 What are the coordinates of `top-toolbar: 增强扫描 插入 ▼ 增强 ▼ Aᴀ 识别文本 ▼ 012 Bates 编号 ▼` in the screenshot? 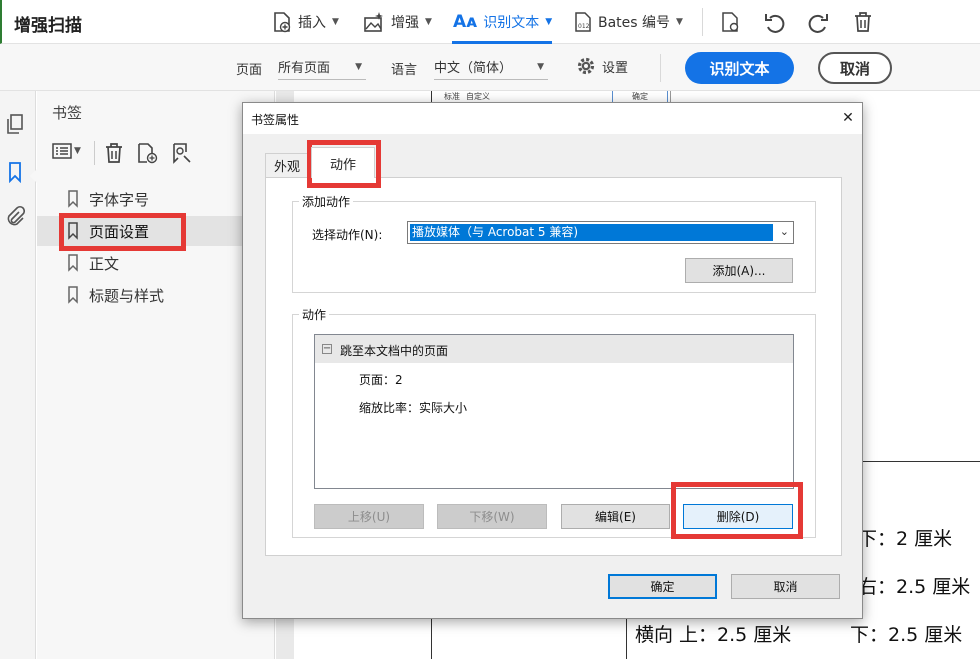 It's located at (490, 22).